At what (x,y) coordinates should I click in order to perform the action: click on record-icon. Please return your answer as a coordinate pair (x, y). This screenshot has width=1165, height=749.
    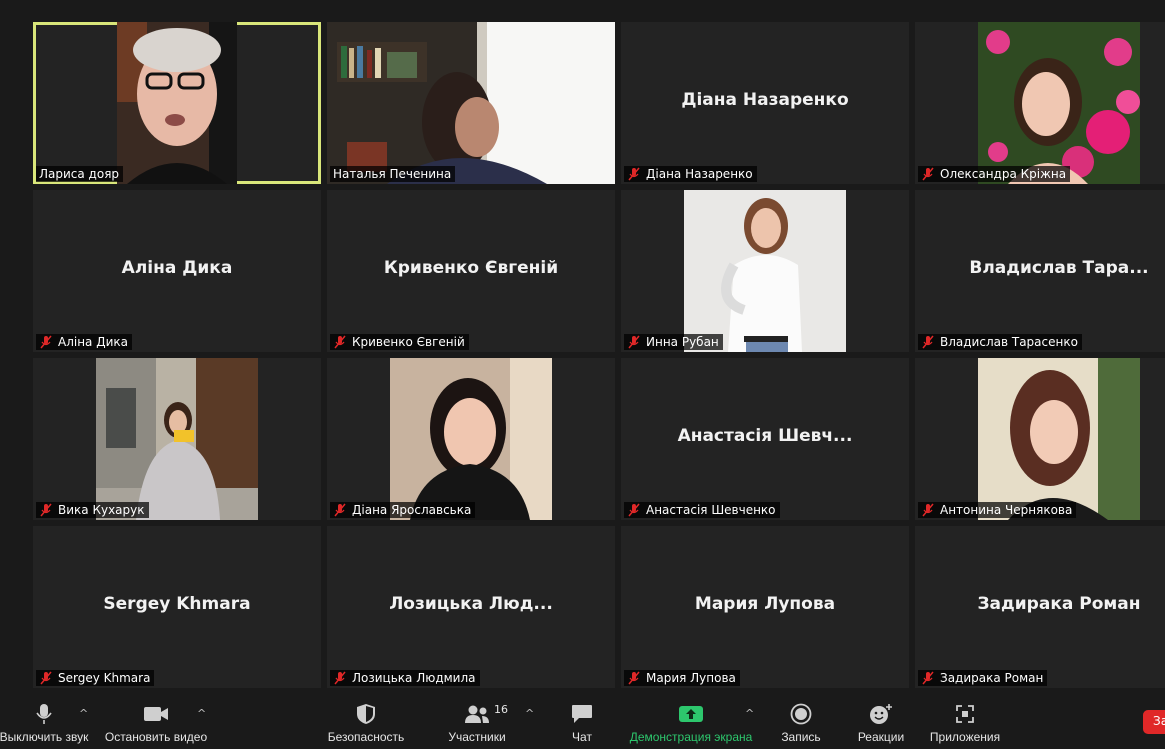
    Looking at the image, I should click on (801, 714).